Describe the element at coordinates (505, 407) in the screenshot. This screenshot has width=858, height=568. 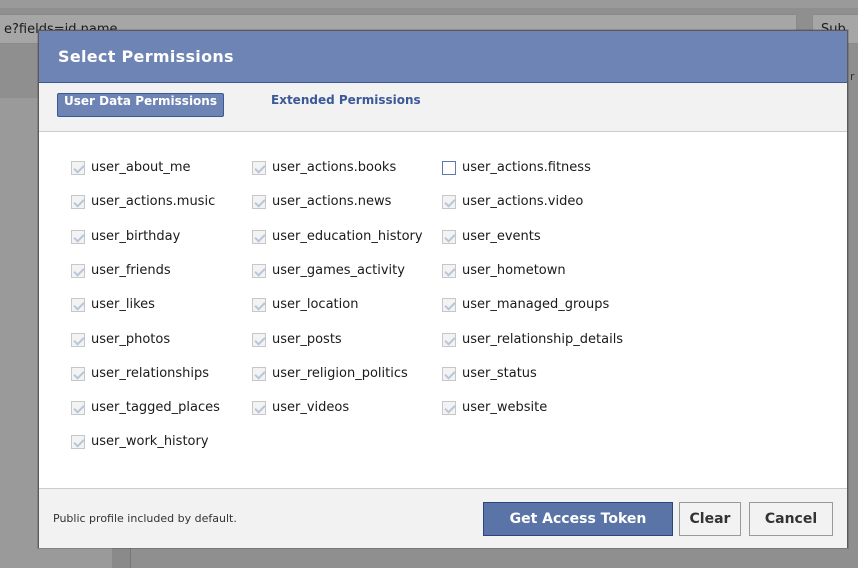
I see `permission-label: user_website` at that location.